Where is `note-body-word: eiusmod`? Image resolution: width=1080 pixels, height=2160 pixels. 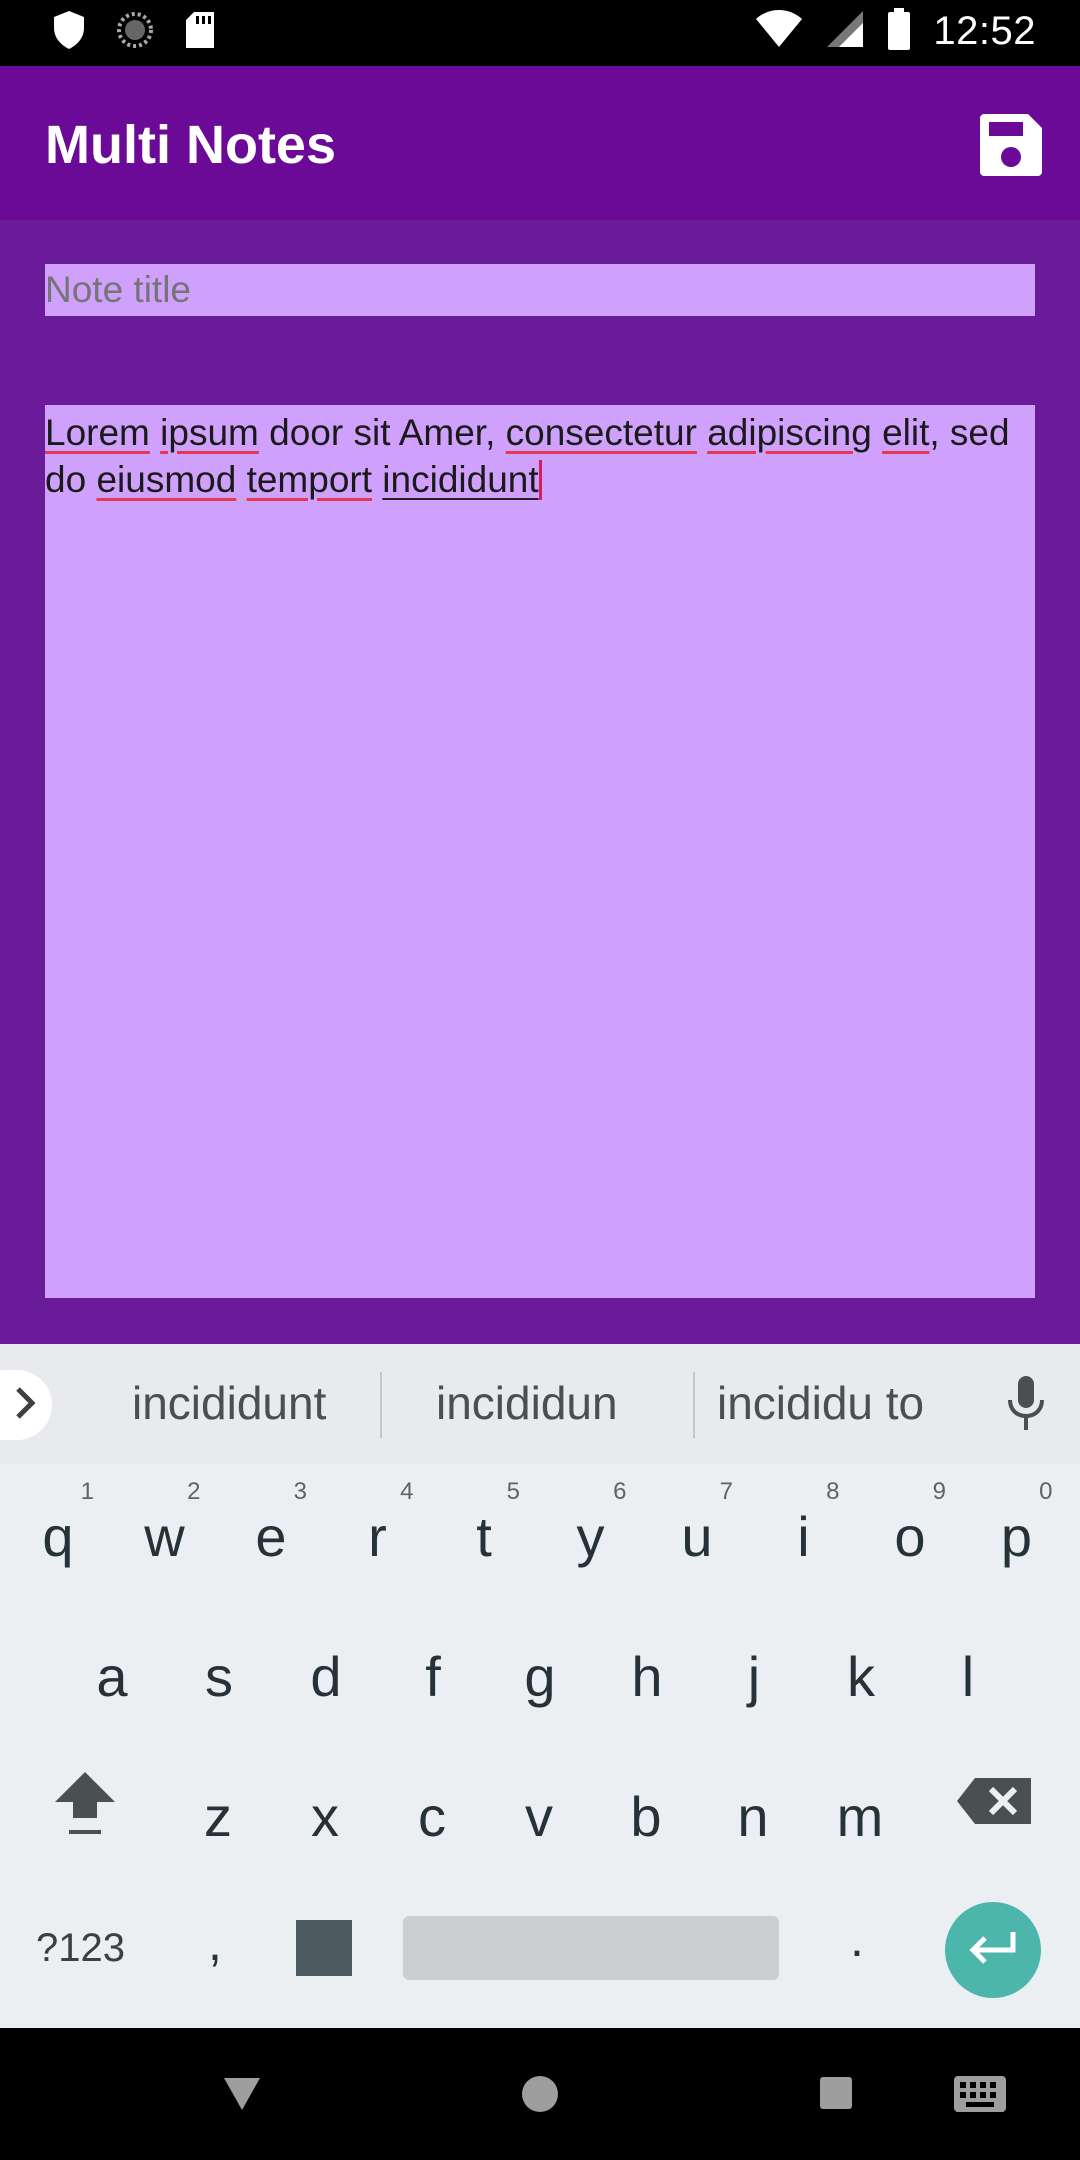 note-body-word: eiusmod is located at coordinates (166, 479).